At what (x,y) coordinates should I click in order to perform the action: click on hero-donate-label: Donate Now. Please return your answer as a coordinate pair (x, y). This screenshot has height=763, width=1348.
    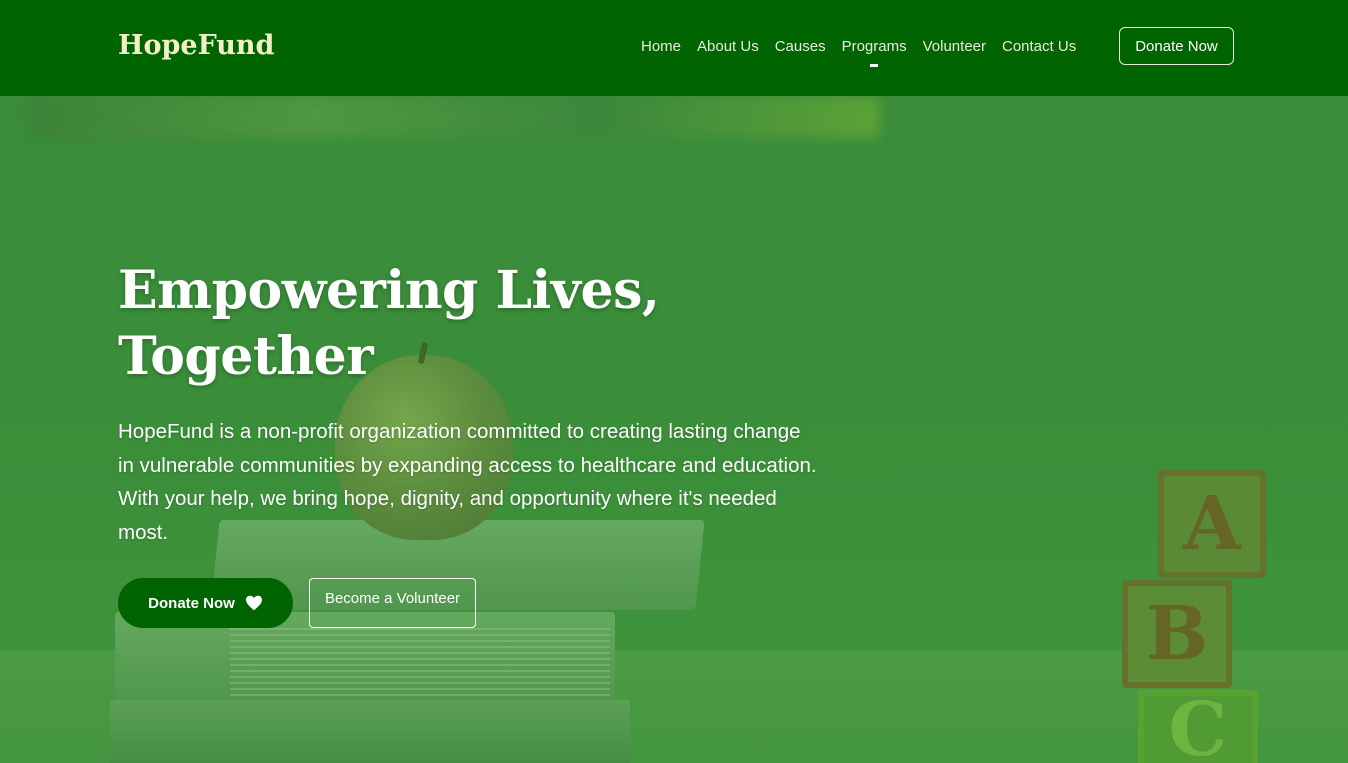
    Looking at the image, I should click on (191, 603).